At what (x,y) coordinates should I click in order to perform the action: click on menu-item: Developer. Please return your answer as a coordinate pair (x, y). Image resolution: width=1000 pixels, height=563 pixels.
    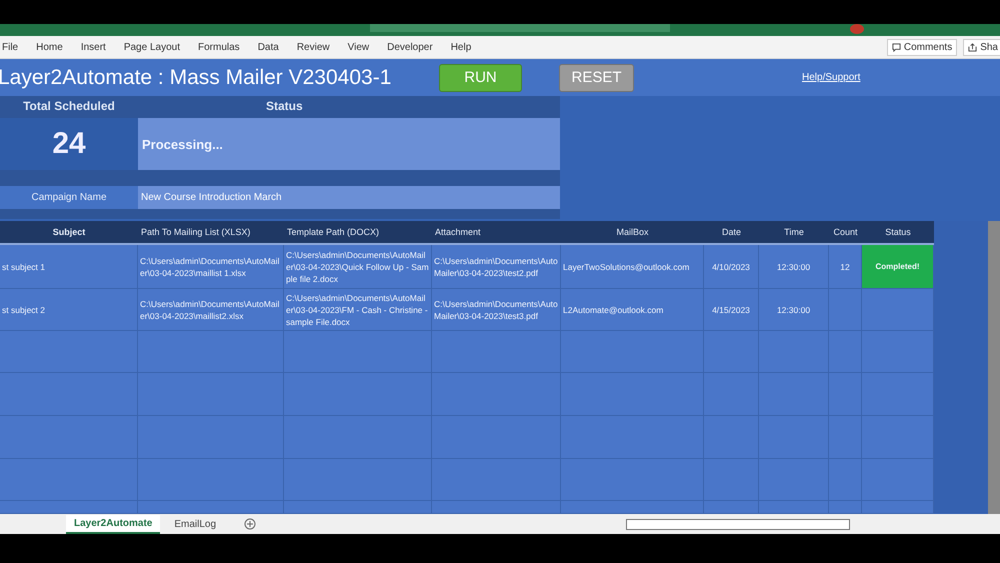
    Looking at the image, I should click on (410, 47).